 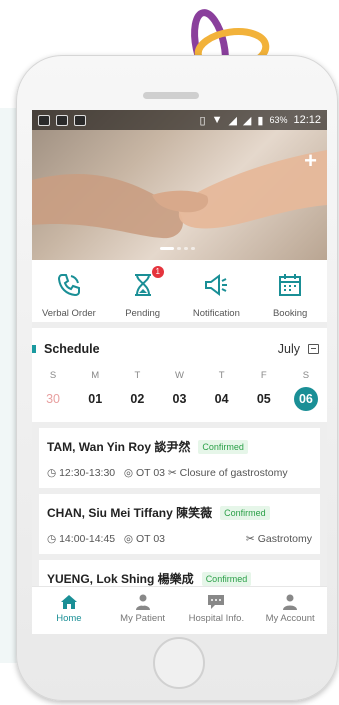 I want to click on nav-label: My Account, so click(x=290, y=618).